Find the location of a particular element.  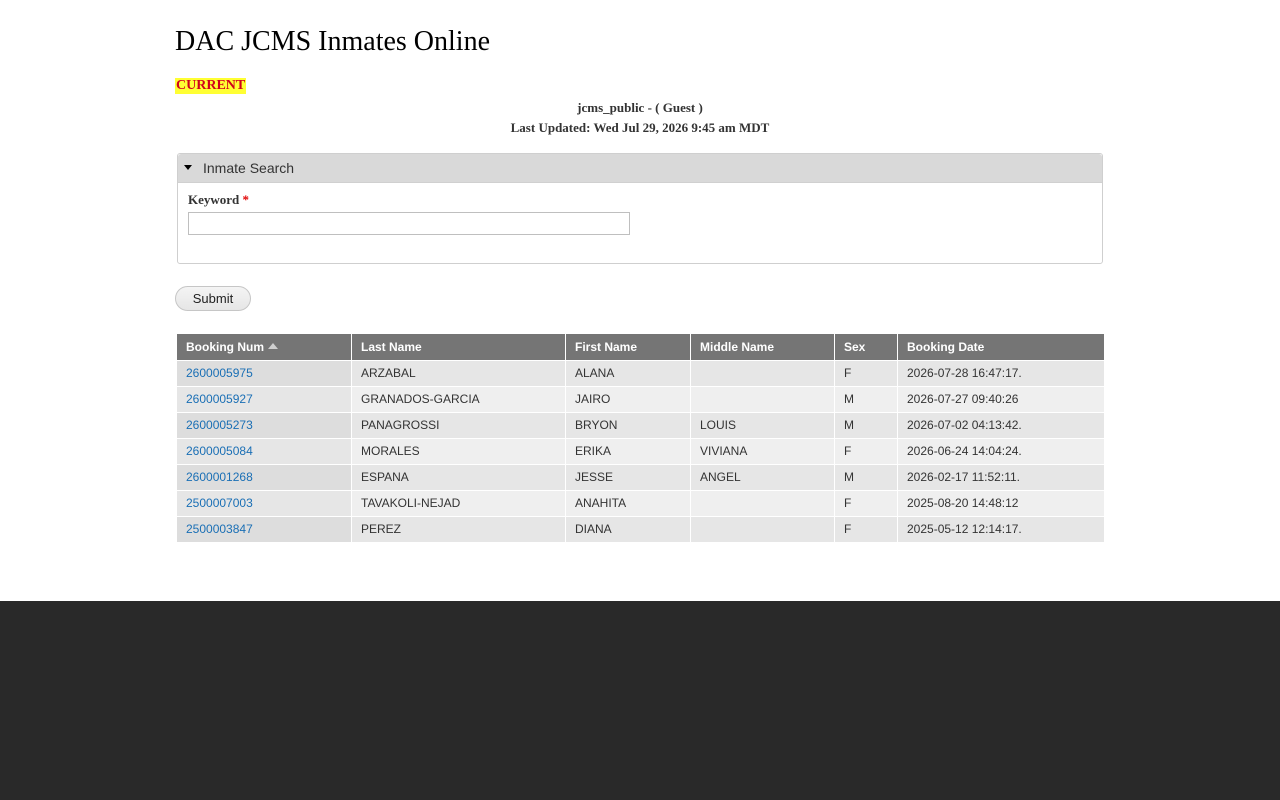

keyword-label: Keyword * is located at coordinates (218, 200).